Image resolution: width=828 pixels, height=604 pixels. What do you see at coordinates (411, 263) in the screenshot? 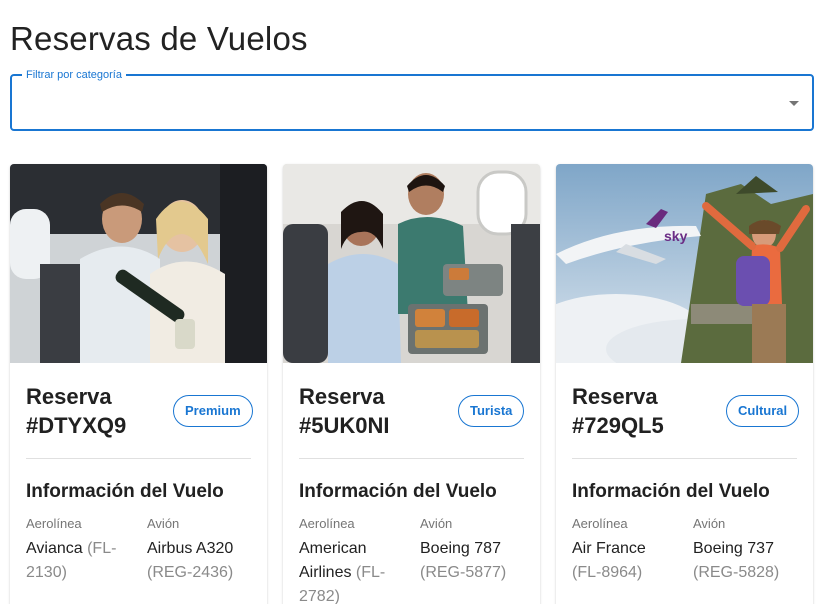
I see `card-image-turista` at bounding box center [411, 263].